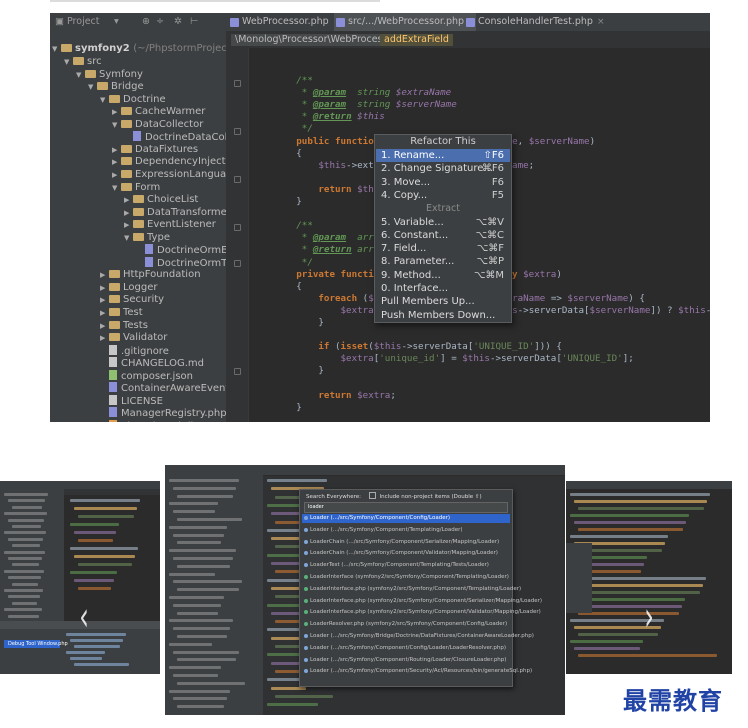  Describe the element at coordinates (443, 155) in the screenshot. I see `refactor-menu-item: 1. Rename... ⇧F6` at that location.